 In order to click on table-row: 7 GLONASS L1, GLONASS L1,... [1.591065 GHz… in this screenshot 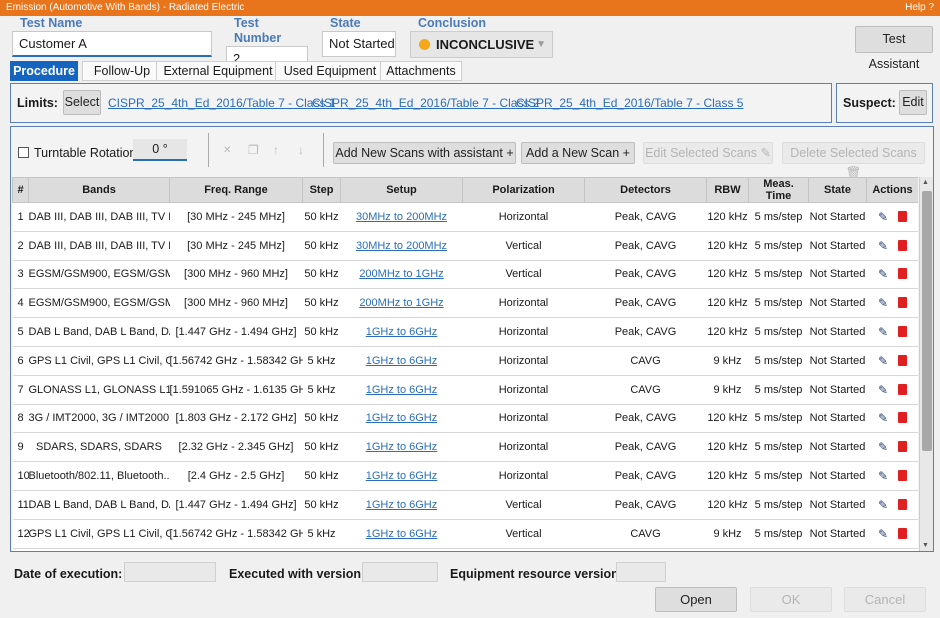, I will do `click(465, 390)`.